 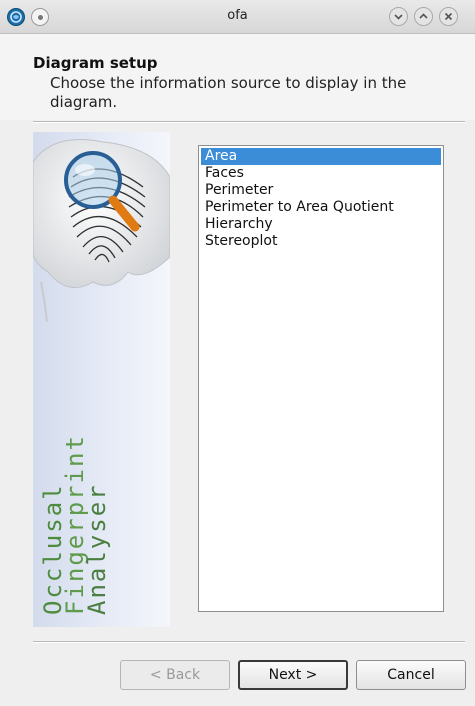 What do you see at coordinates (321, 156) in the screenshot?
I see `list-item-area: Area` at bounding box center [321, 156].